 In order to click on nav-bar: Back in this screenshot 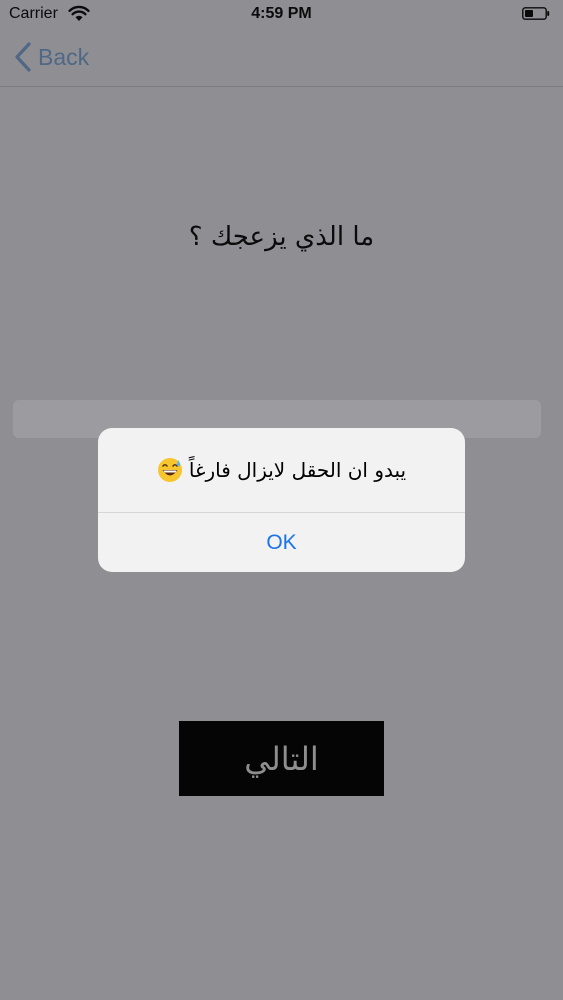, I will do `click(281, 58)`.